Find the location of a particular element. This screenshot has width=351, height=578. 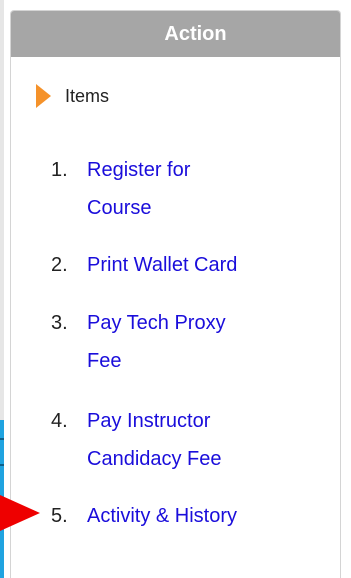

print-wallet-card-link: Print Wallet Card is located at coordinates (182, 265).